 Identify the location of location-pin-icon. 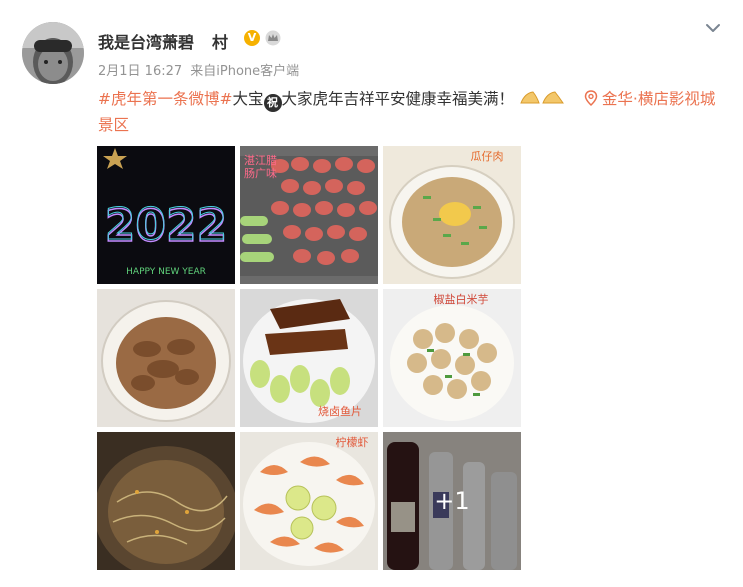
(591, 98).